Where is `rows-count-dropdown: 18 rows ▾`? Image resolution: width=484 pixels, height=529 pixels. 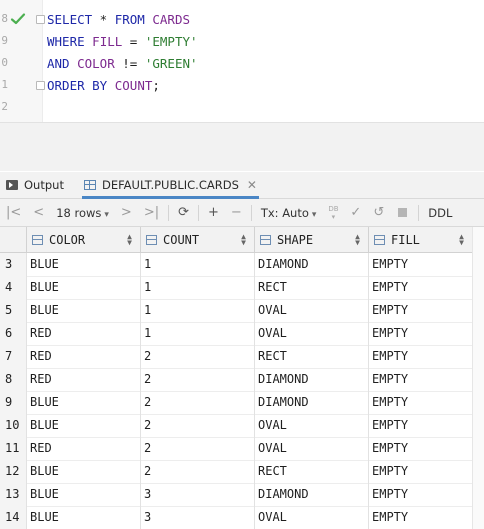
rows-count-dropdown: 18 rows ▾ is located at coordinates (82, 213).